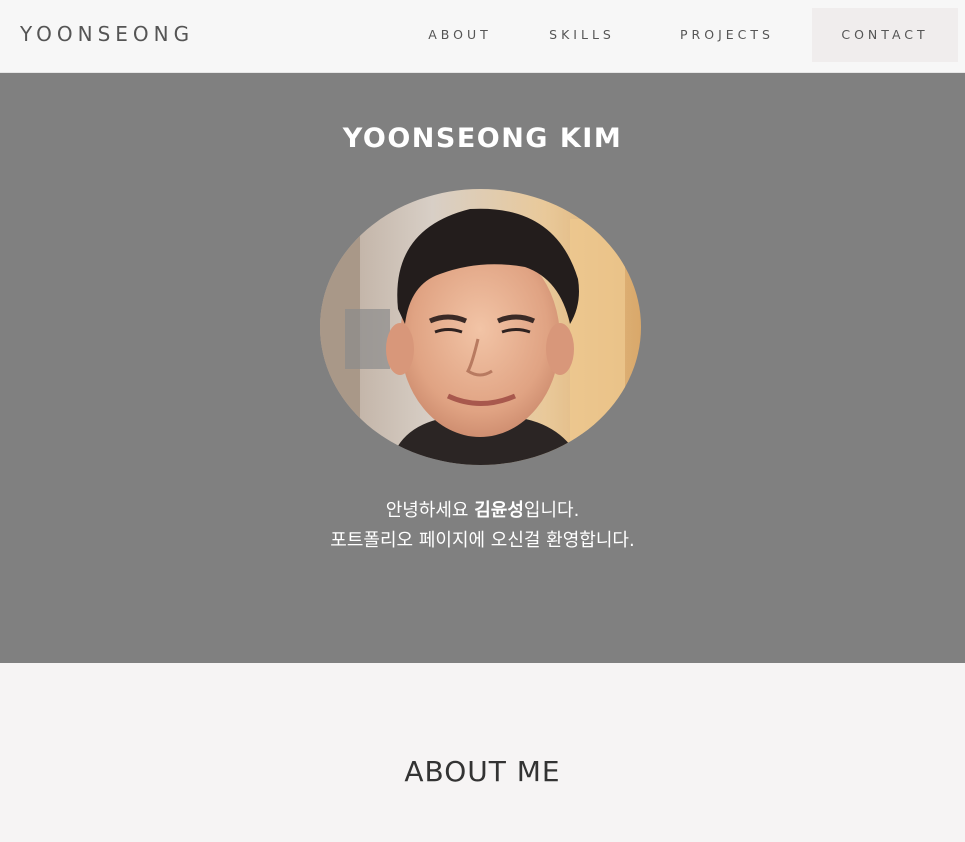 This screenshot has width=965, height=842. I want to click on hero-title: YOONSEONG KIM, so click(482, 138).